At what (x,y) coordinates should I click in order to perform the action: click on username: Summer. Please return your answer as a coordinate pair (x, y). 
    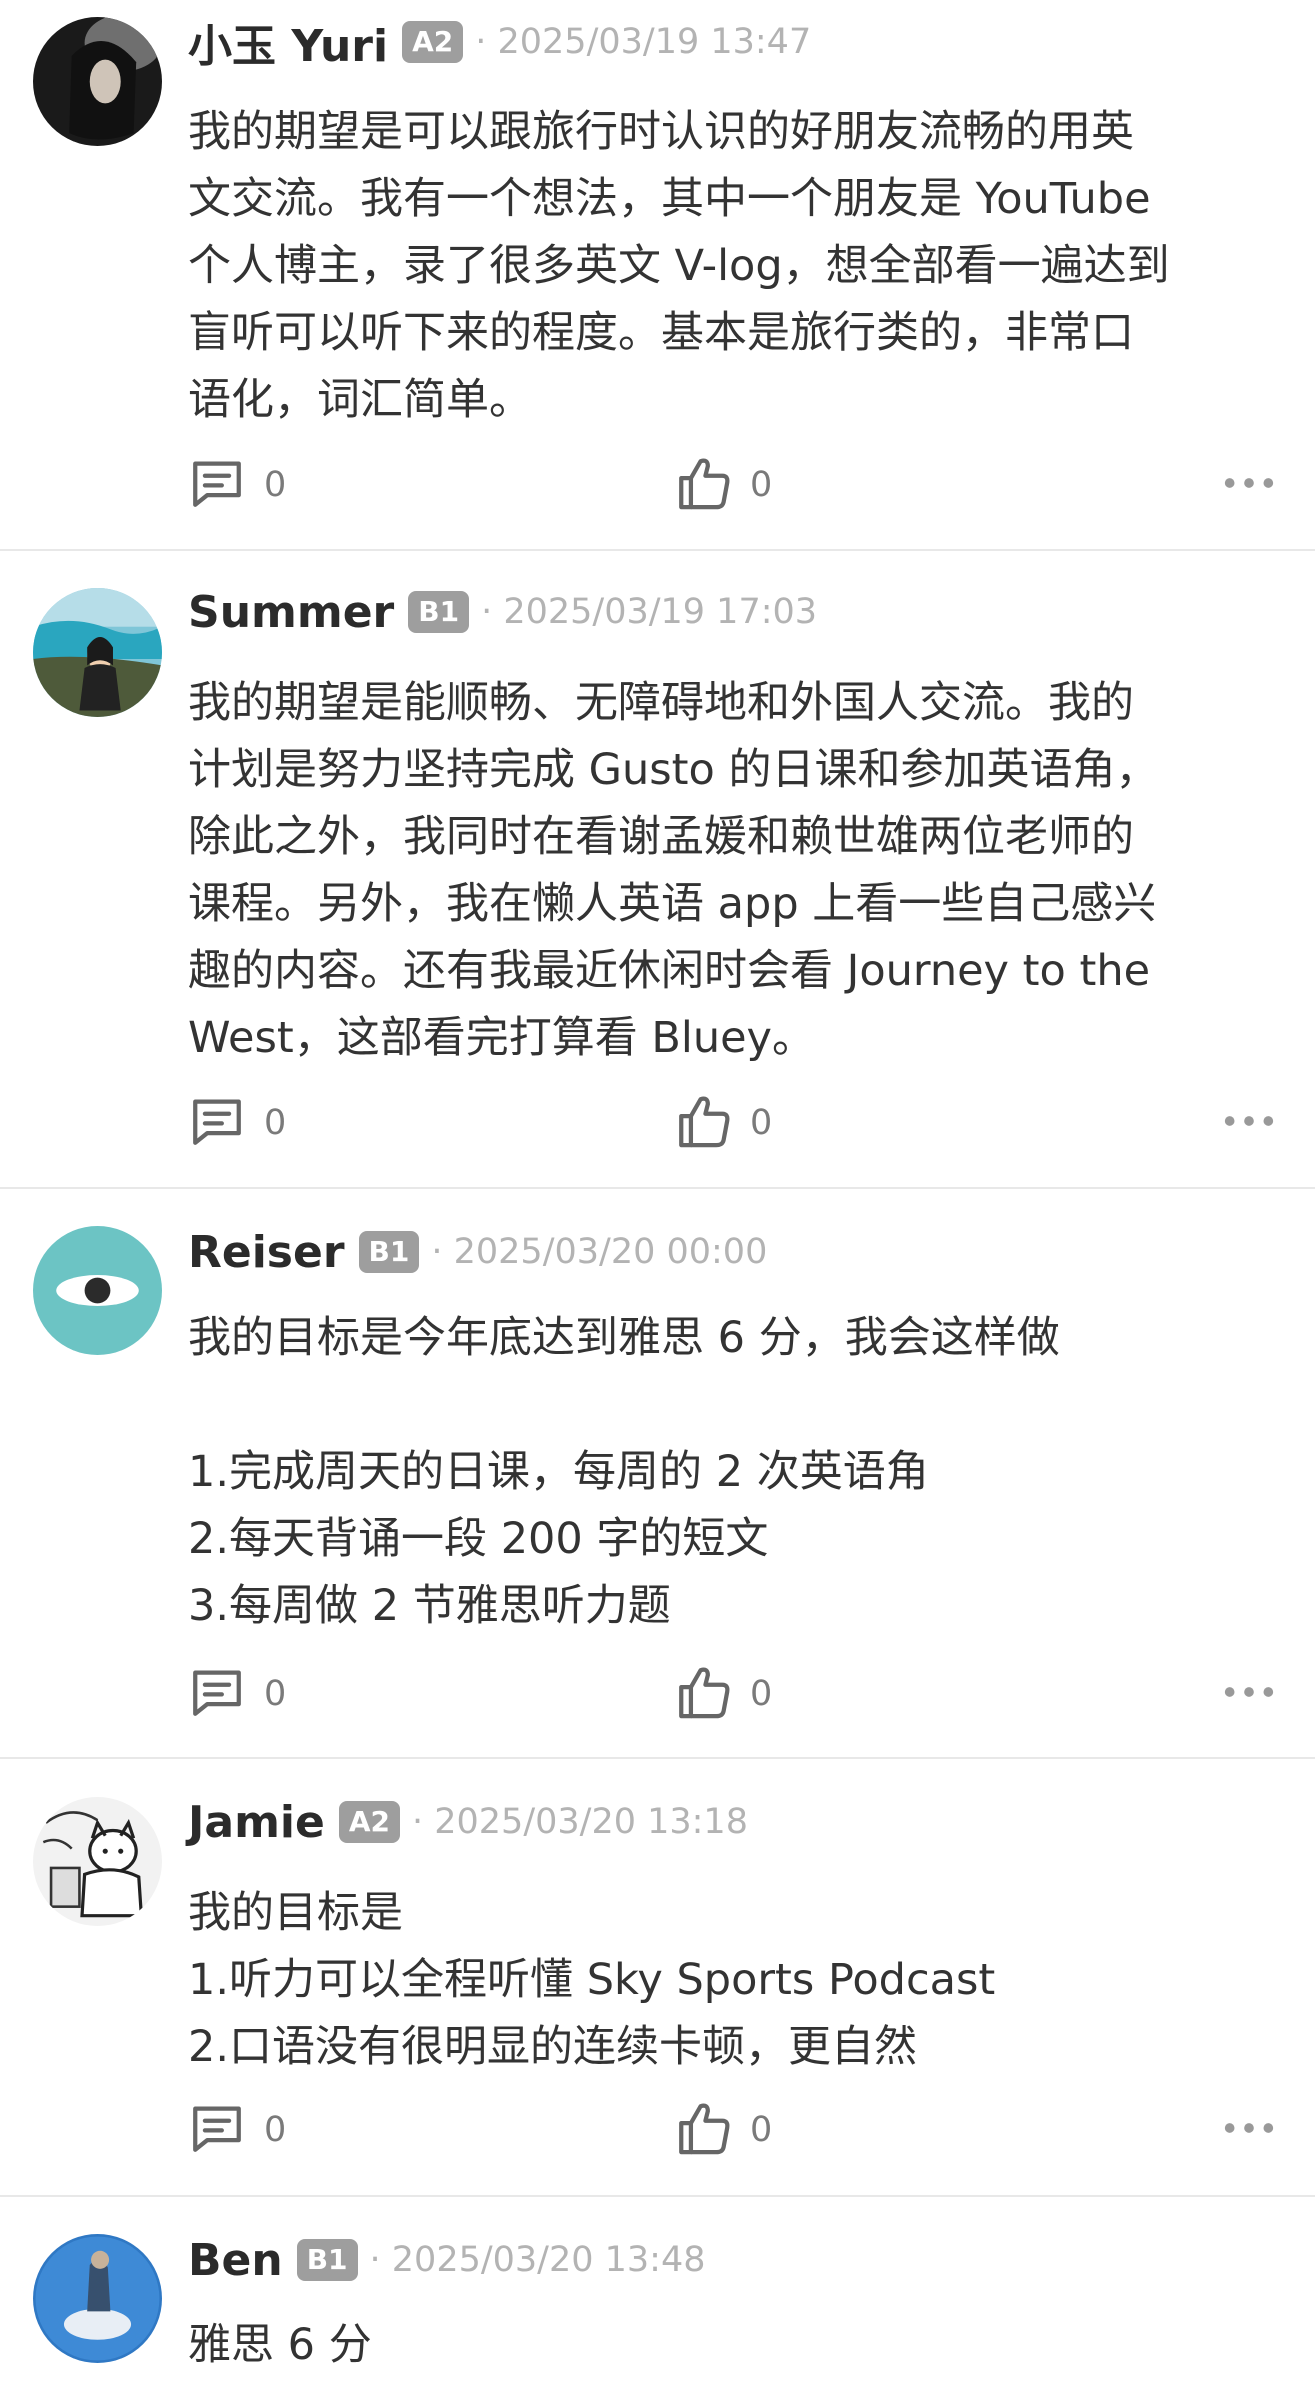
    Looking at the image, I should click on (291, 612).